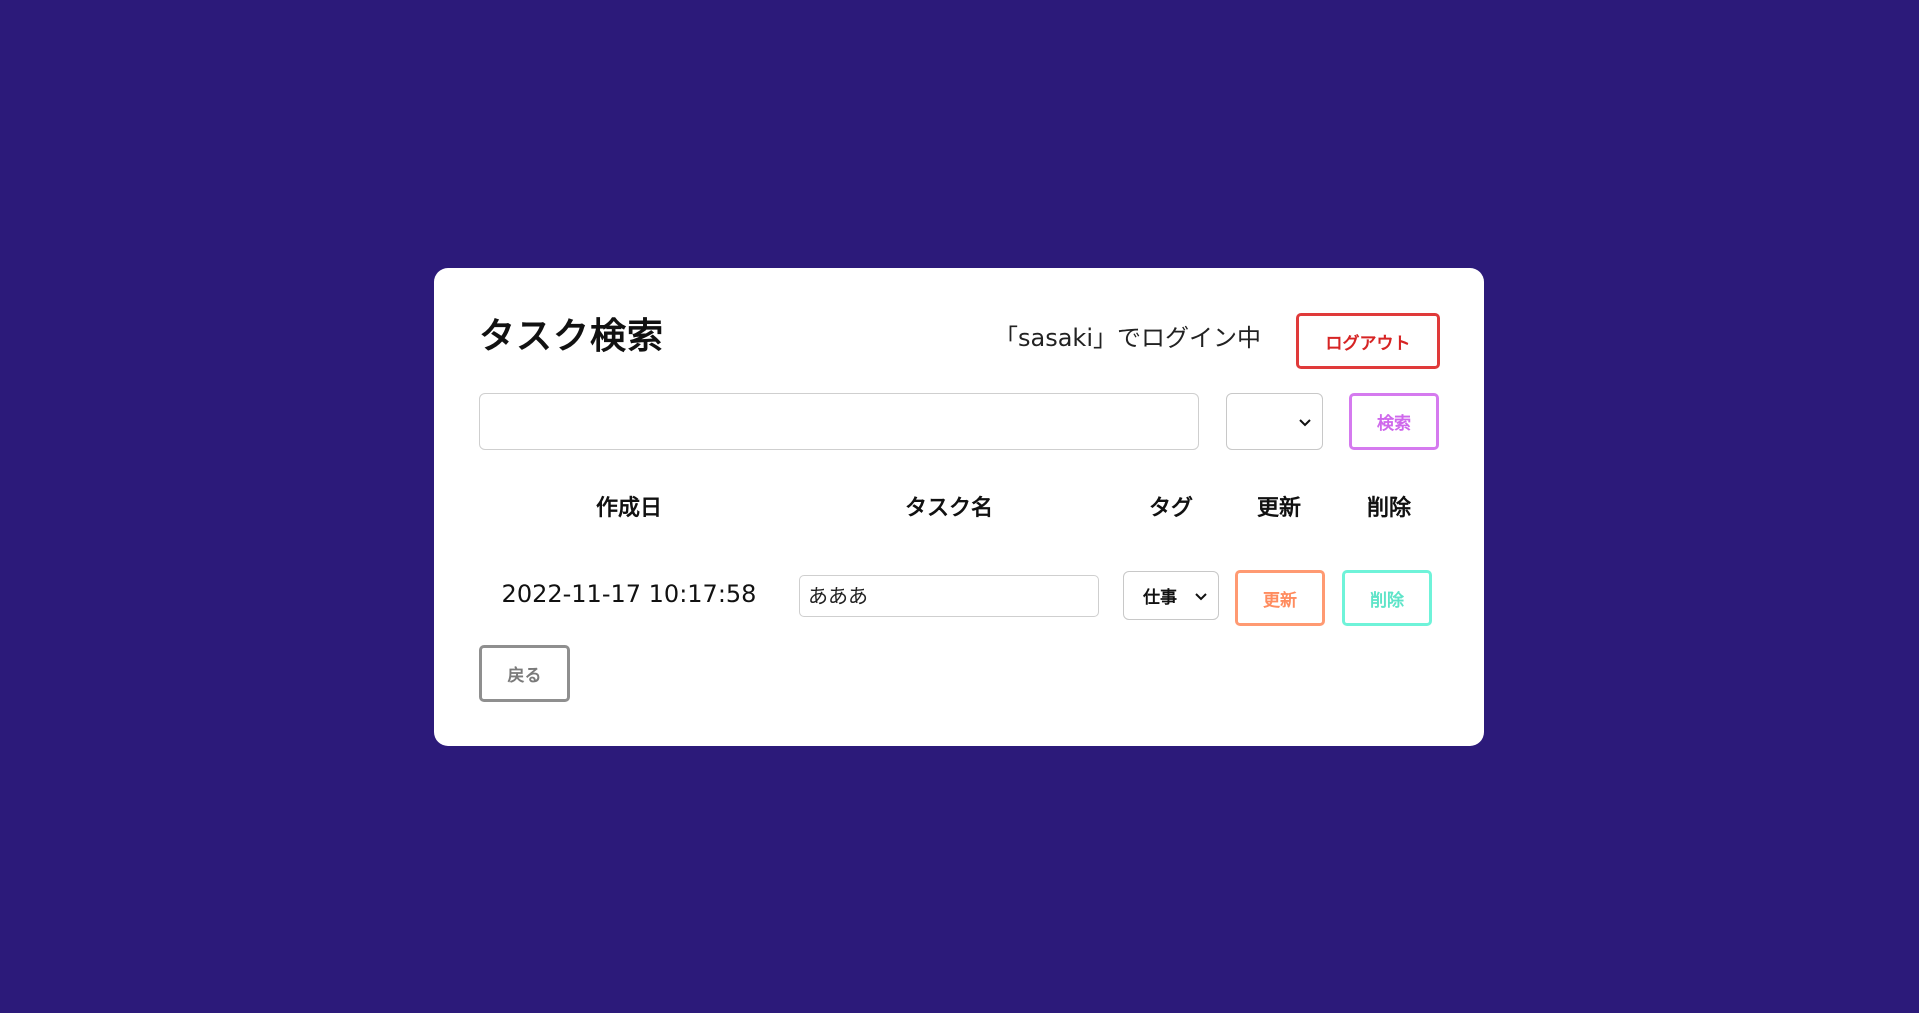 The width and height of the screenshot is (1919, 1013). Describe the element at coordinates (524, 673) in the screenshot. I see `back-button: 戻る` at that location.